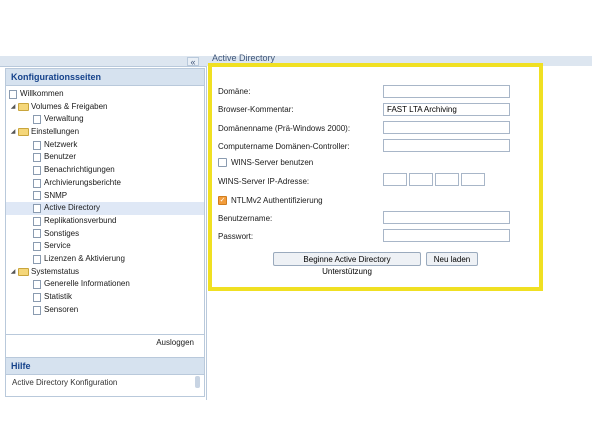 The height and width of the screenshot is (444, 592). Describe the element at coordinates (347, 264) in the screenshot. I see `start-ad-button: Beginne Active Directory Unterstützung` at that location.